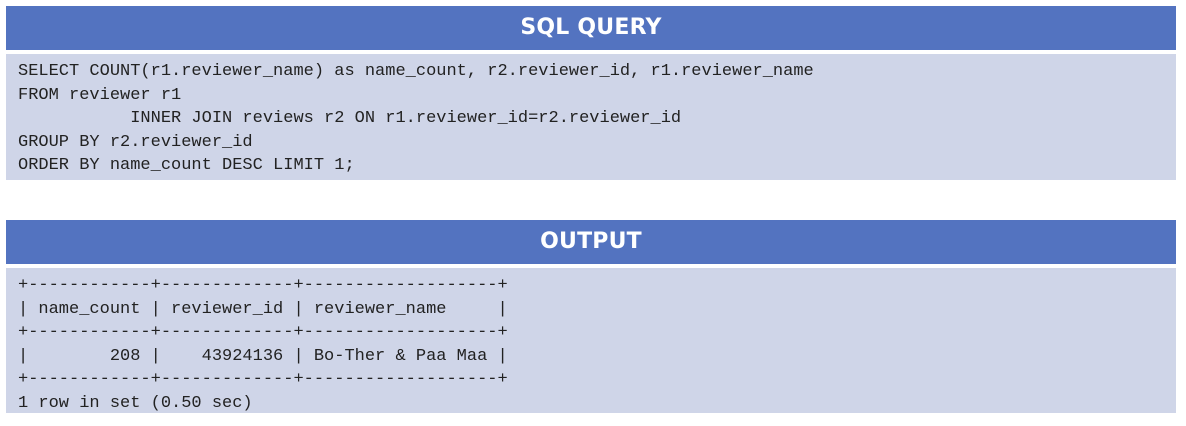 The height and width of the screenshot is (426, 1186). I want to click on table-row: | 208 | 43924136 | Bo-Ther & Paa Maa |, so click(263, 356).